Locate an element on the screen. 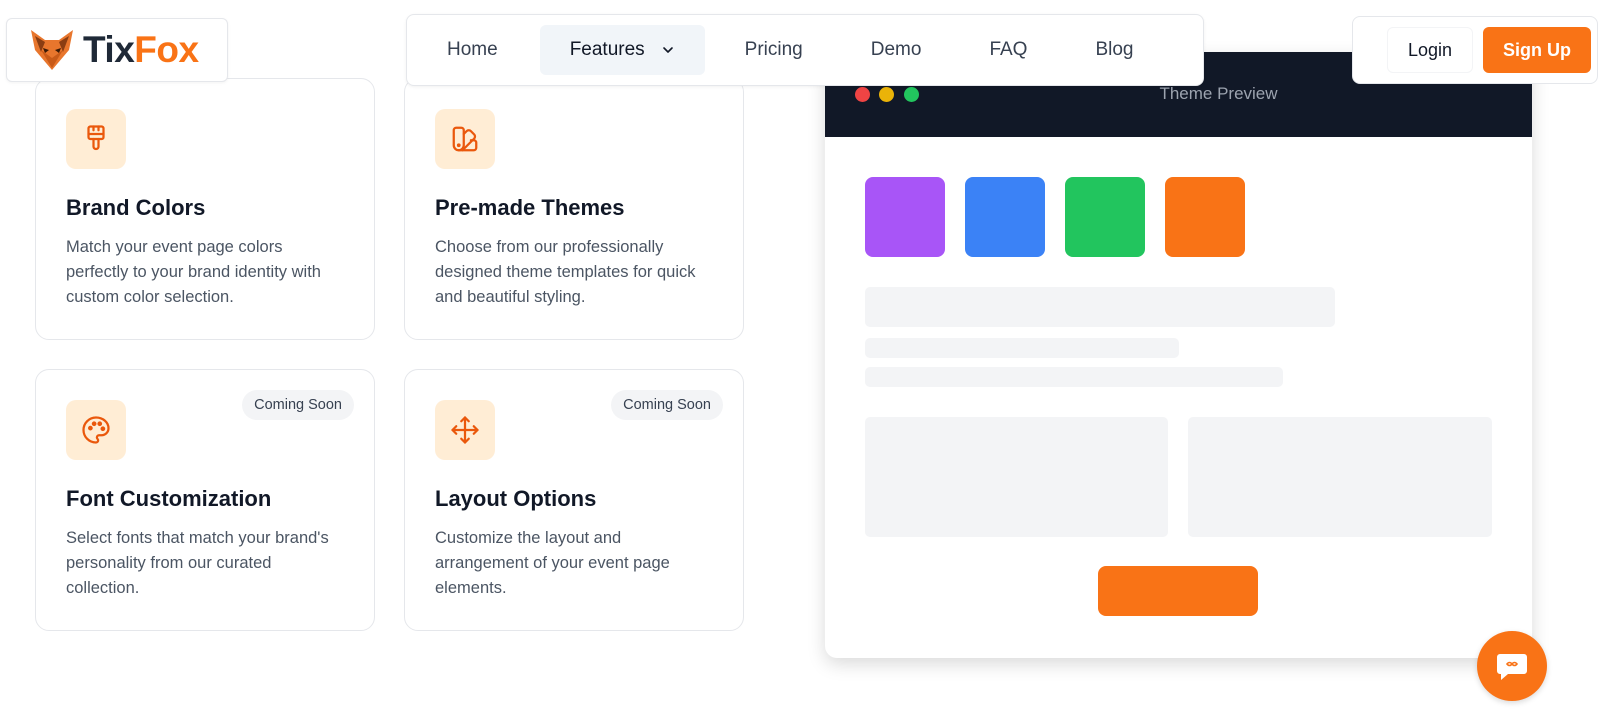 This screenshot has width=1600, height=724. nav-demo: Demo is located at coordinates (896, 50).